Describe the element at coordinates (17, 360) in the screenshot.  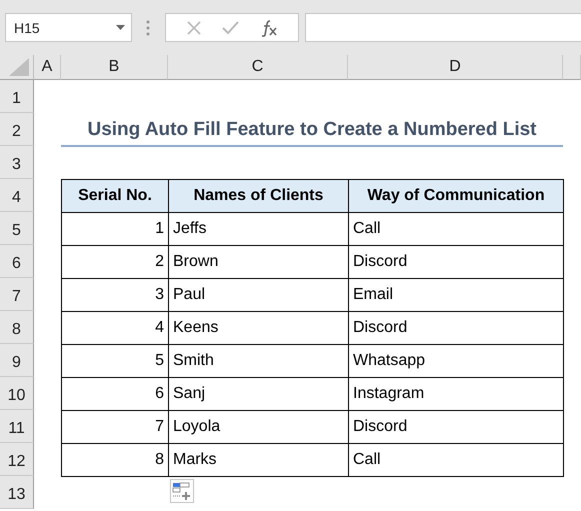
I see `row-header: 9` at that location.